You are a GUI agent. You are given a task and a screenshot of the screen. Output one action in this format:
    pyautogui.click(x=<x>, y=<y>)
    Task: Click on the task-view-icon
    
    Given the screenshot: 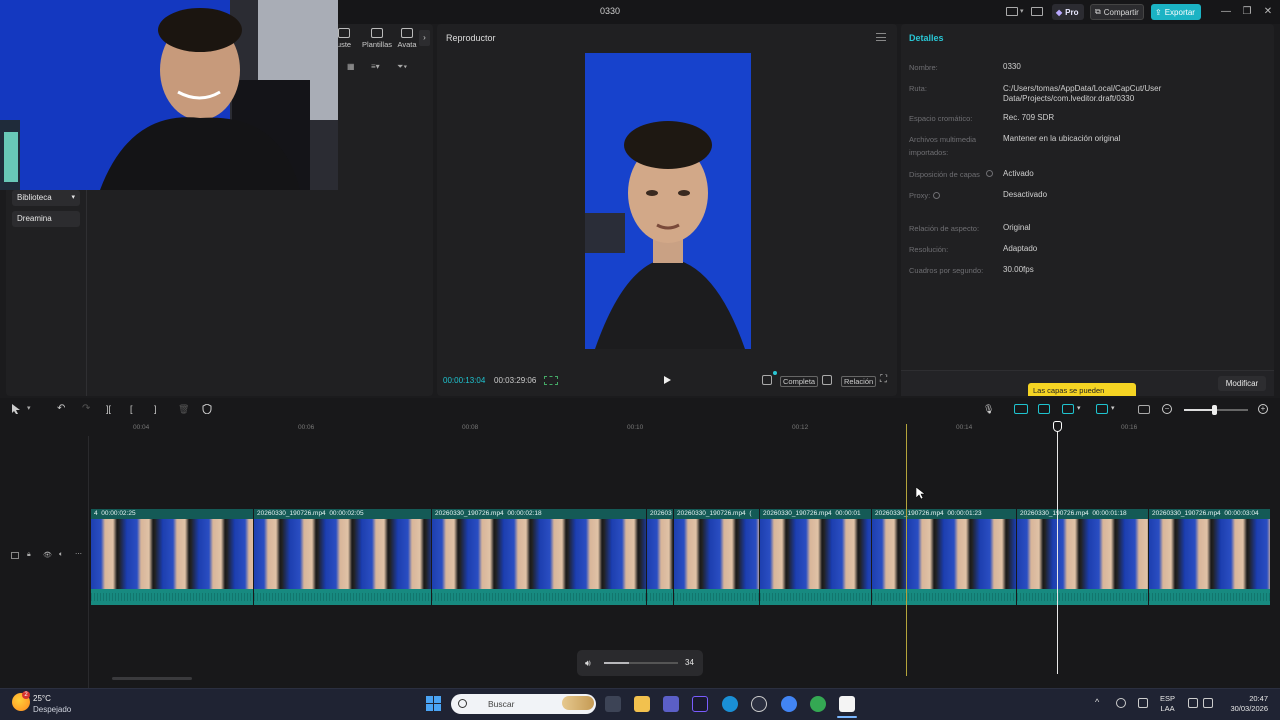 What is the action you would take?
    pyautogui.click(x=613, y=704)
    